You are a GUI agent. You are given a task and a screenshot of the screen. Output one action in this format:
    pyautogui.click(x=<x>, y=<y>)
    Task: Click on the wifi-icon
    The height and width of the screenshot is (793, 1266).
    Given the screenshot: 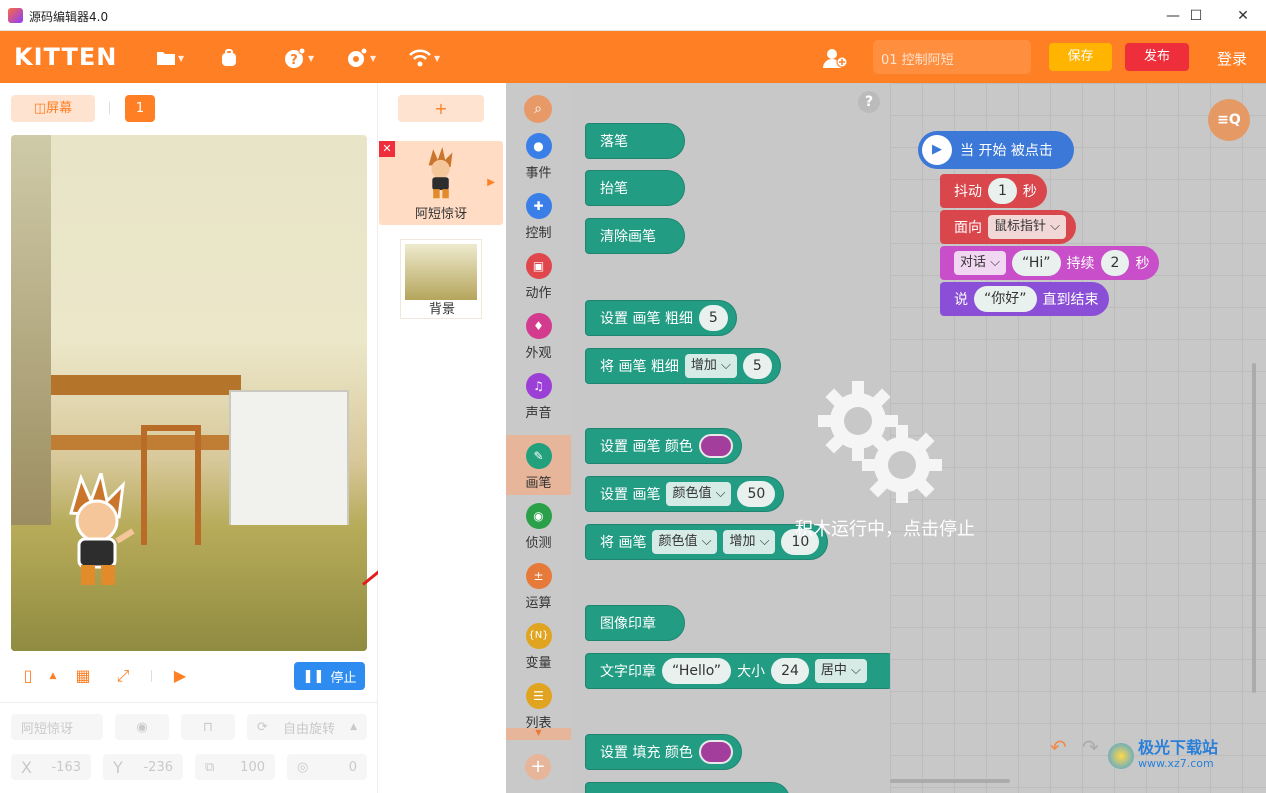 What is the action you would take?
    pyautogui.click(x=420, y=58)
    